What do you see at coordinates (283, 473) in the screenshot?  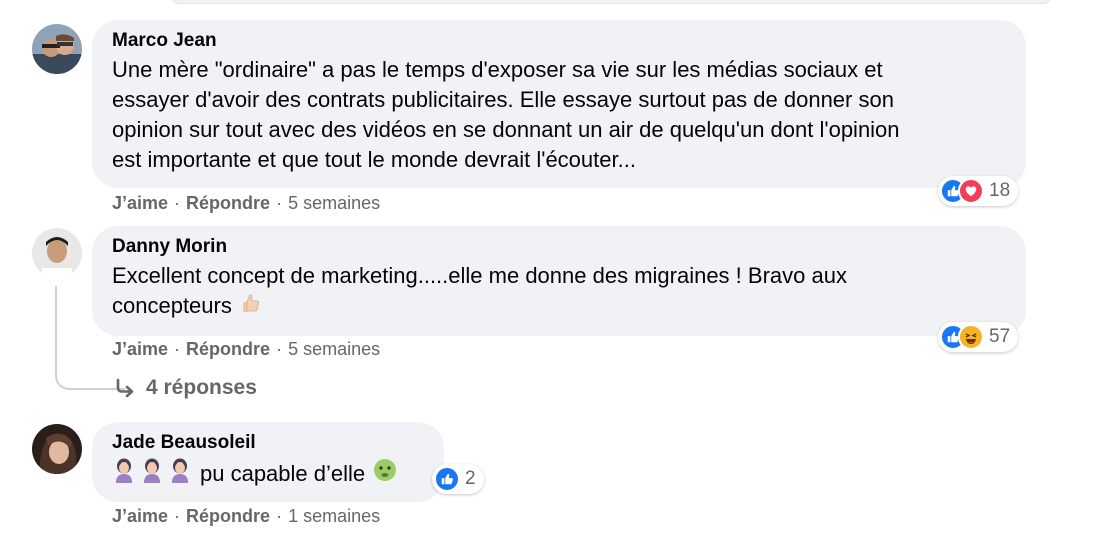 I see `comment-text-fragment: pu capable d’elle` at bounding box center [283, 473].